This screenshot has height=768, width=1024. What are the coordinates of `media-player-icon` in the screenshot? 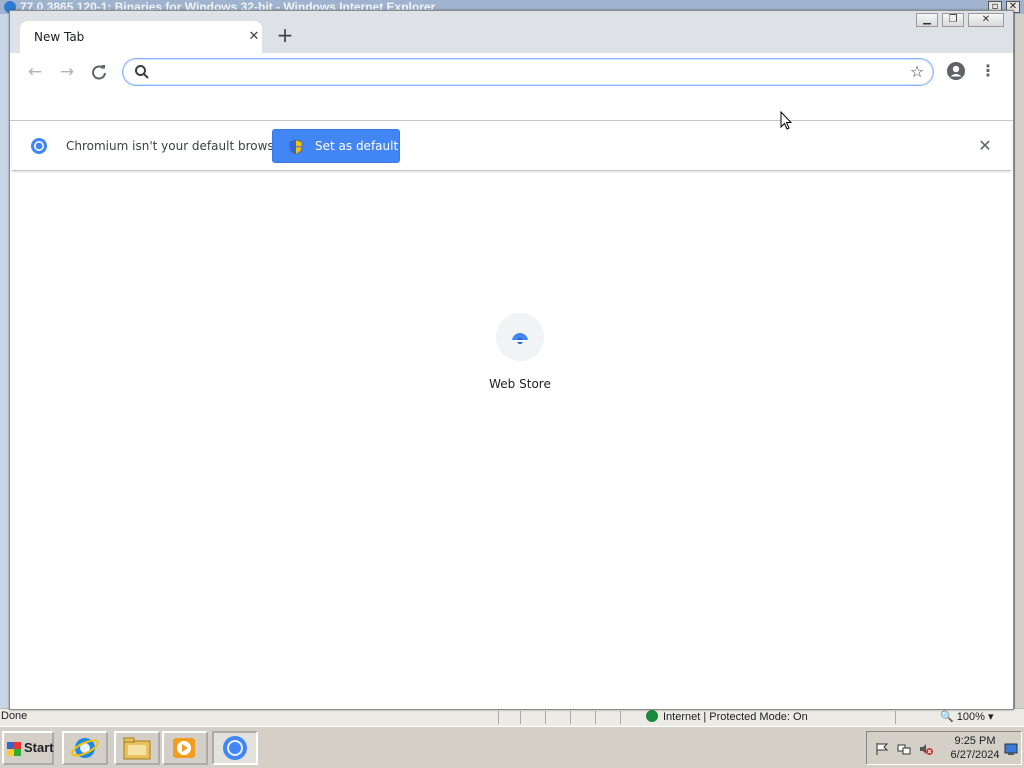 It's located at (184, 748).